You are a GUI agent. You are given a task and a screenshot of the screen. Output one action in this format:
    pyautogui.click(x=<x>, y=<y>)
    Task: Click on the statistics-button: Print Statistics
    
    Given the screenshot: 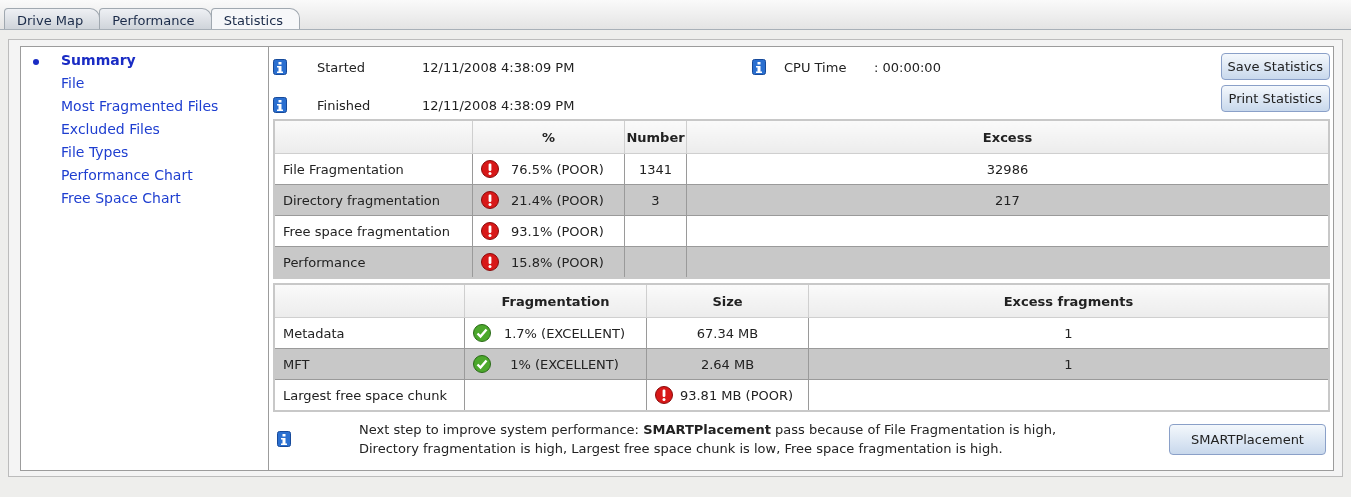 What is the action you would take?
    pyautogui.click(x=1275, y=98)
    